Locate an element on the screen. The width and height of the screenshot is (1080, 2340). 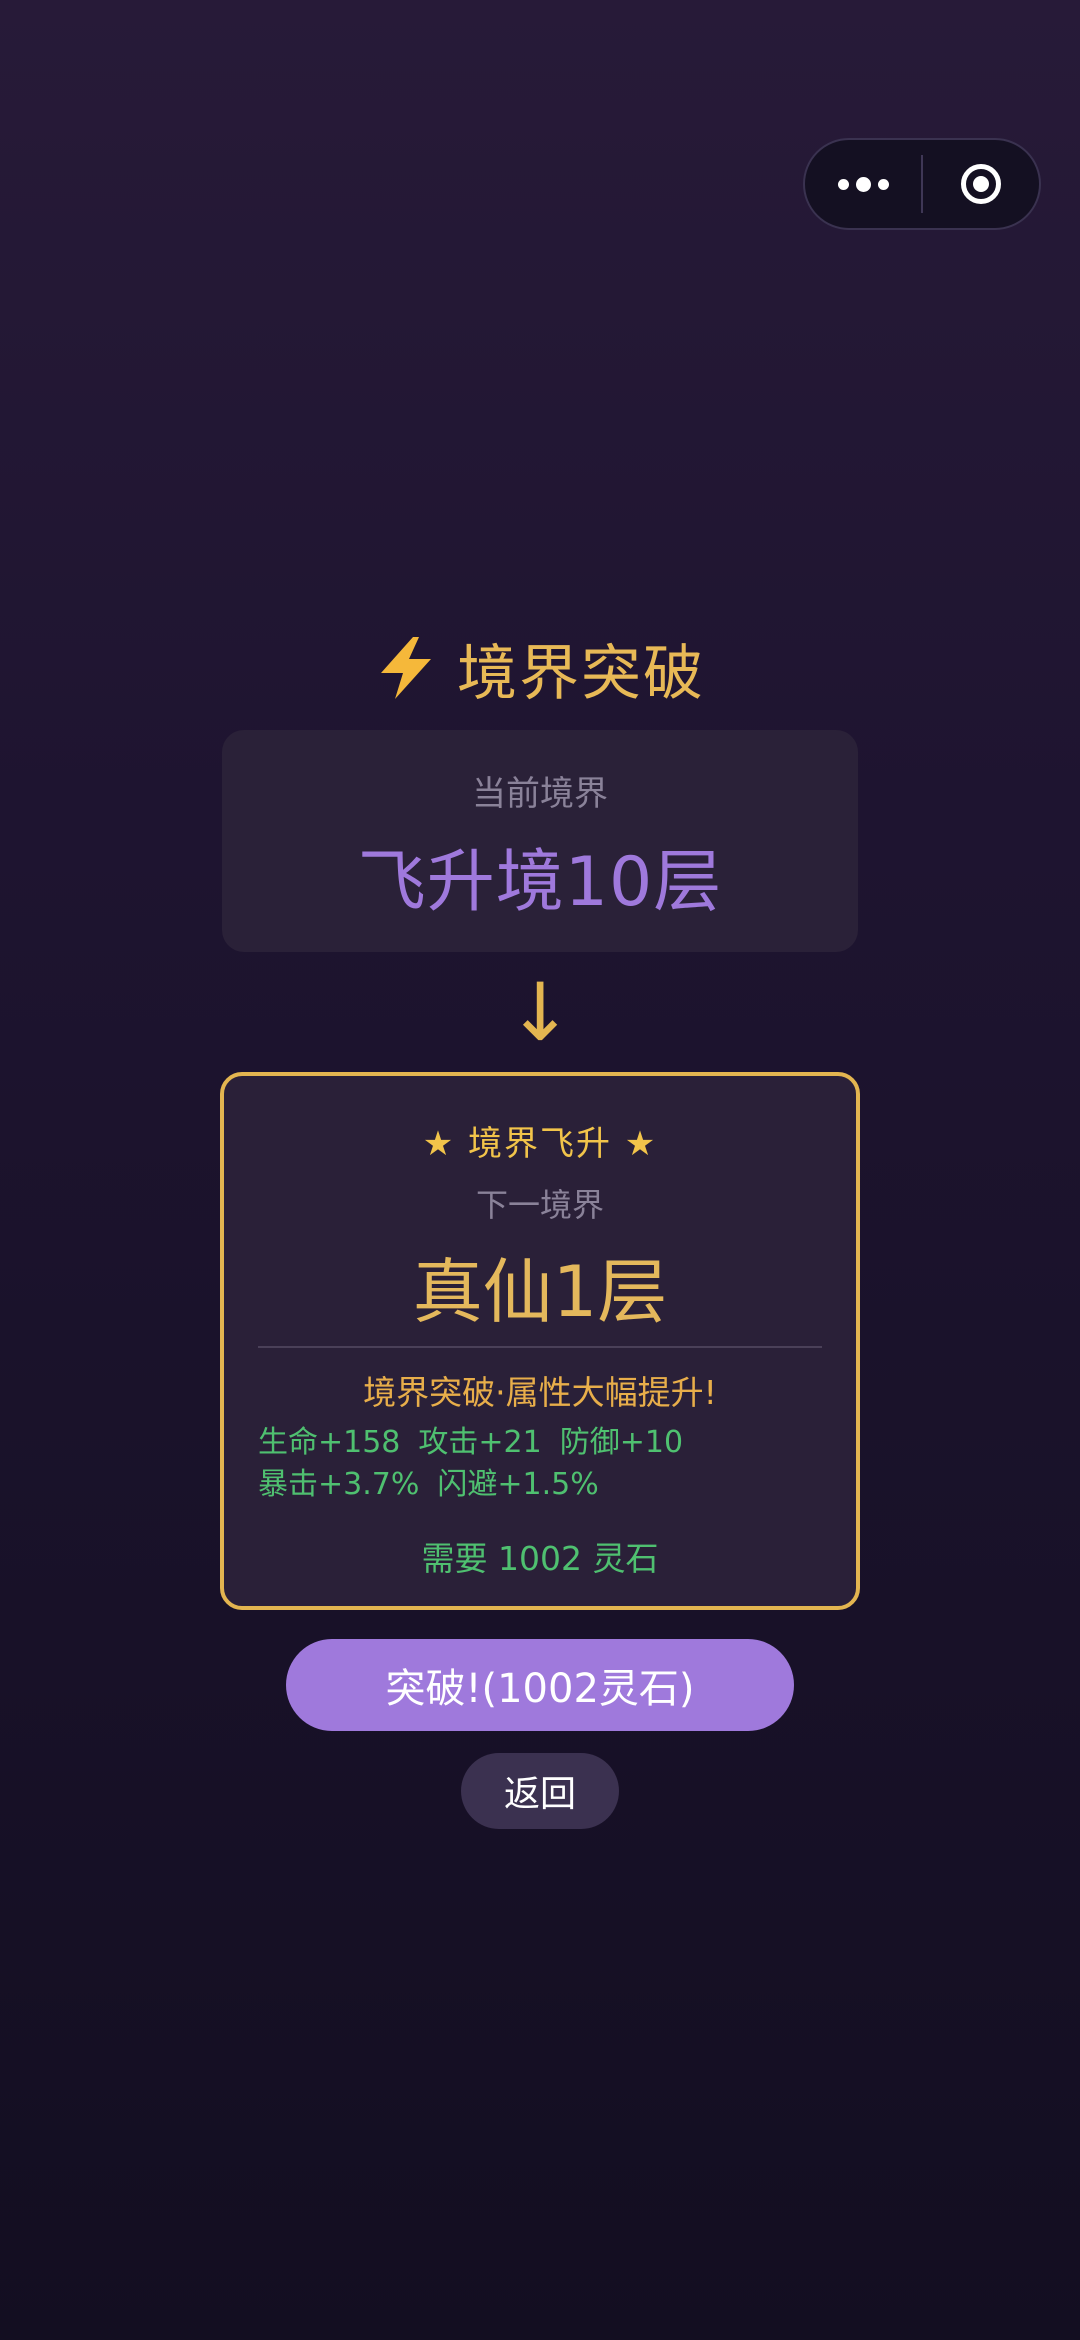
page-title: 境界突破 is located at coordinates (540, 668).